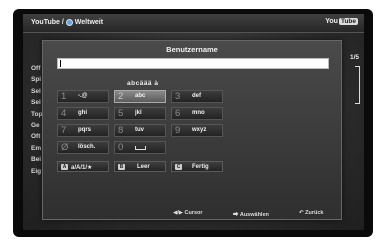 The image size is (386, 248). I want to click on key-label: pqrs, so click(85, 130).